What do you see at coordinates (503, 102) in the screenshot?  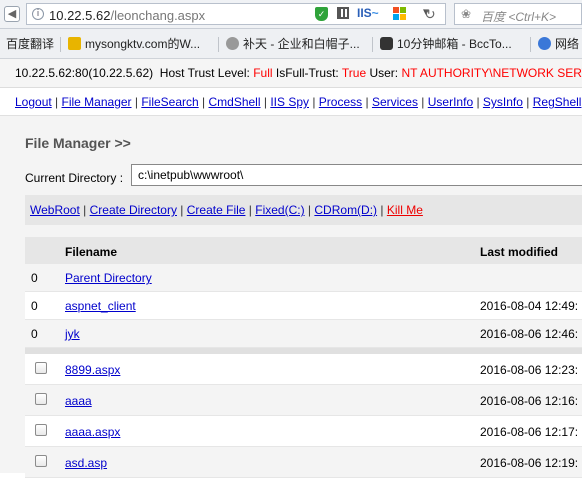 I see `nav-sysinfo: SysInfo` at bounding box center [503, 102].